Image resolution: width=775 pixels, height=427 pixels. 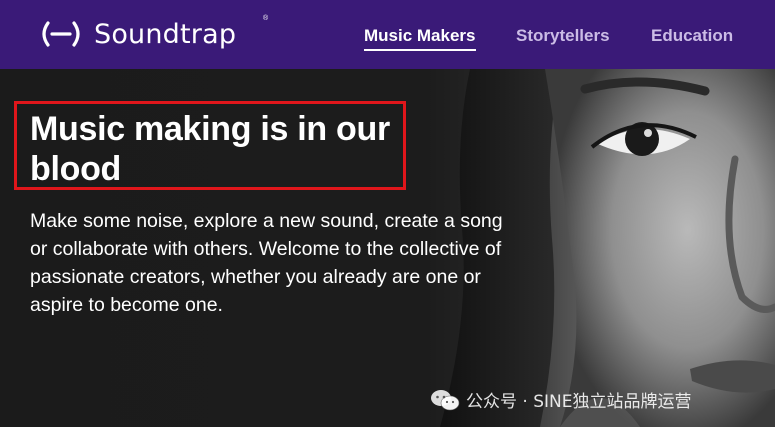 I want to click on main-nav: Music Makers Storytellers Education, so click(x=387, y=41).